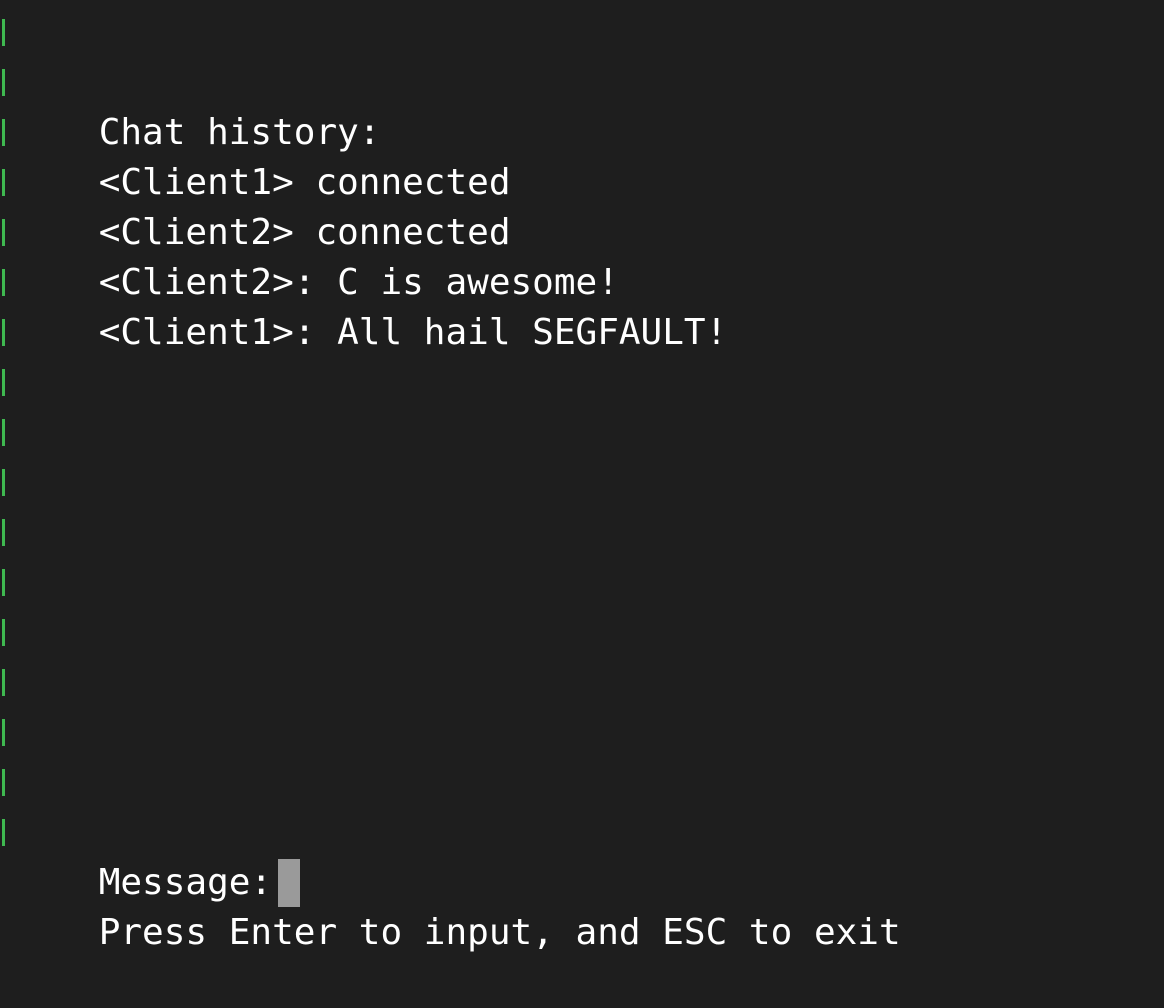  I want to click on message-prompt-label: Message:, so click(185, 882).